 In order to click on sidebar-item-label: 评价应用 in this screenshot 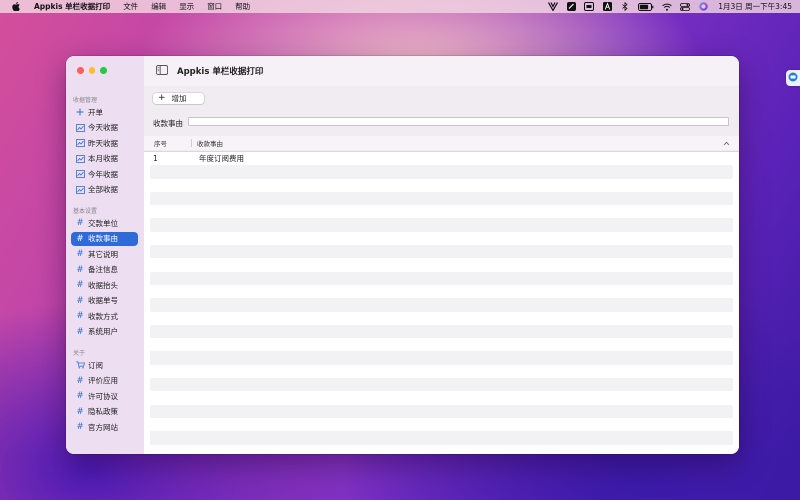, I will do `click(103, 380)`.